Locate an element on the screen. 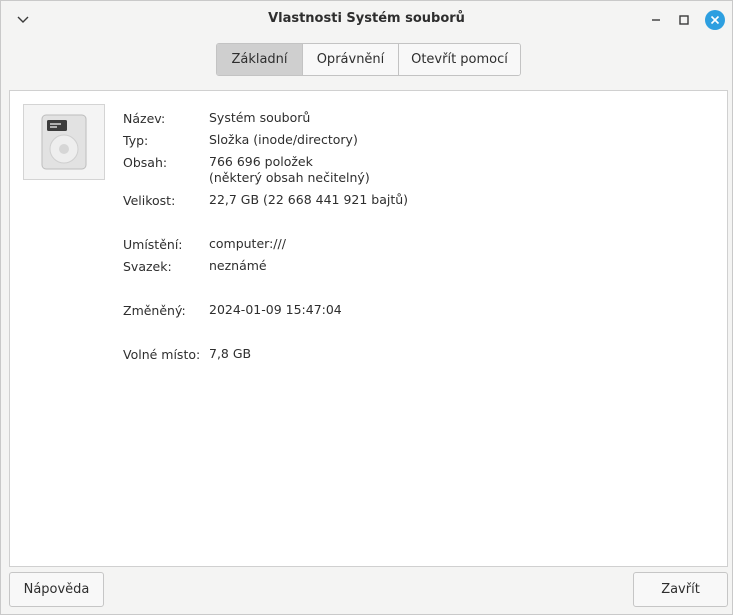 This screenshot has width=733, height=615. location-label: Umístění: is located at coordinates (153, 244).